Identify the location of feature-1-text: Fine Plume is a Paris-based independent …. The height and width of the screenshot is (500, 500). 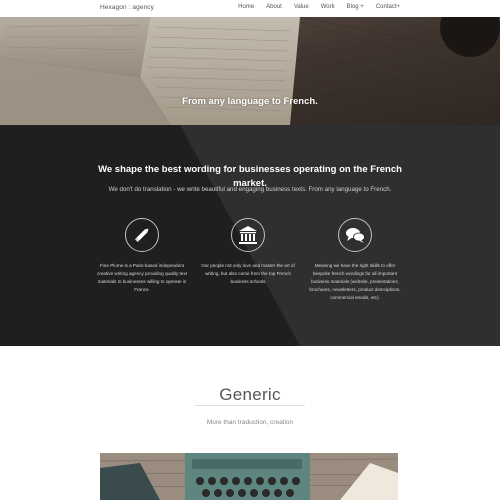
(142, 277).